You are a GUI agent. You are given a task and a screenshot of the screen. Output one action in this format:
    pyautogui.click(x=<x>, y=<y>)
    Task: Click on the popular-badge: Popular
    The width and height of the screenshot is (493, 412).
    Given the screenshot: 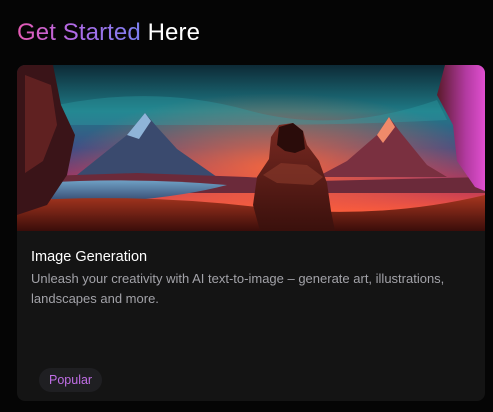 What is the action you would take?
    pyautogui.click(x=71, y=380)
    